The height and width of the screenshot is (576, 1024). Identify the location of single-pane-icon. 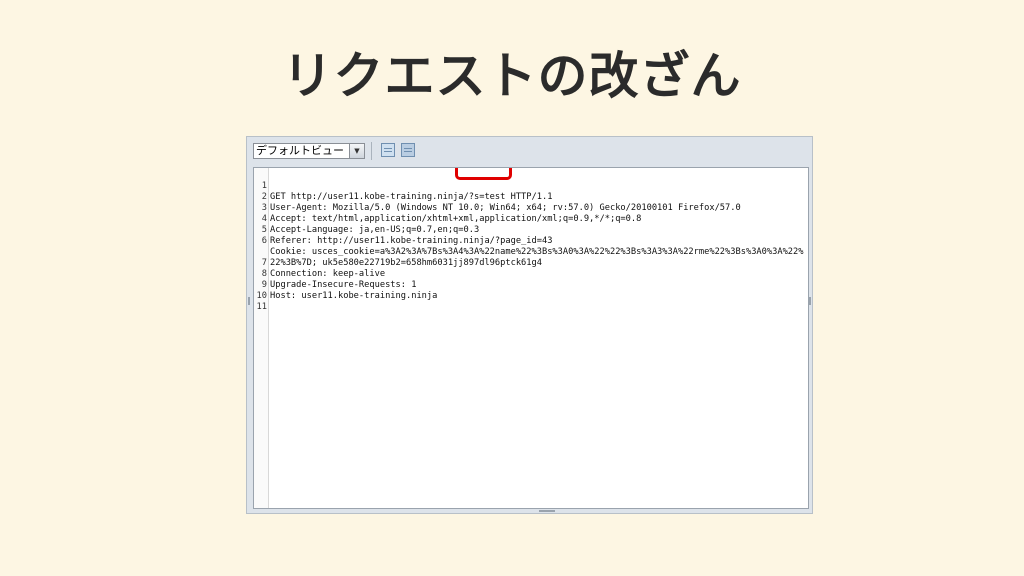
(388, 150).